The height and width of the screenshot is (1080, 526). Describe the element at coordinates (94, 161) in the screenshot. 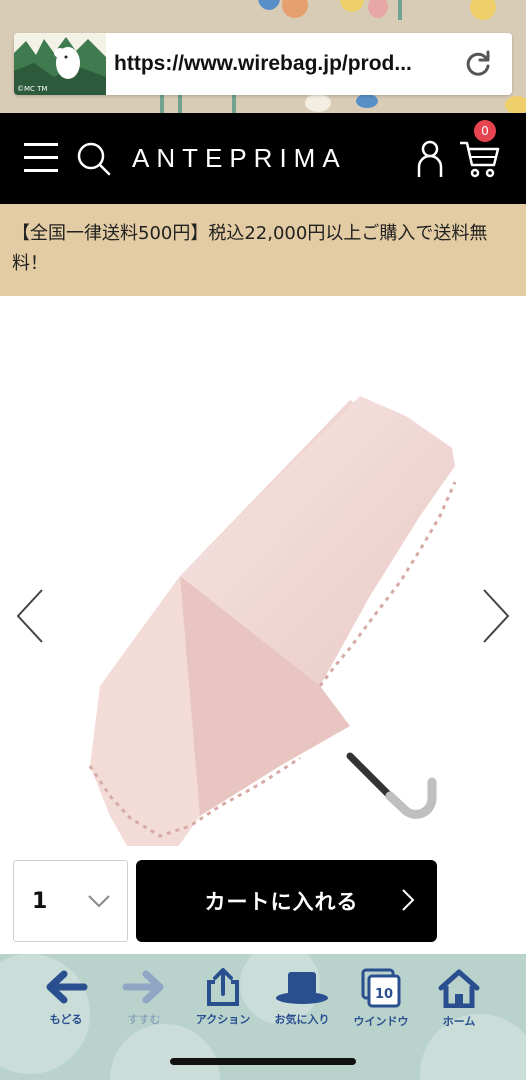

I see `search-icon` at that location.